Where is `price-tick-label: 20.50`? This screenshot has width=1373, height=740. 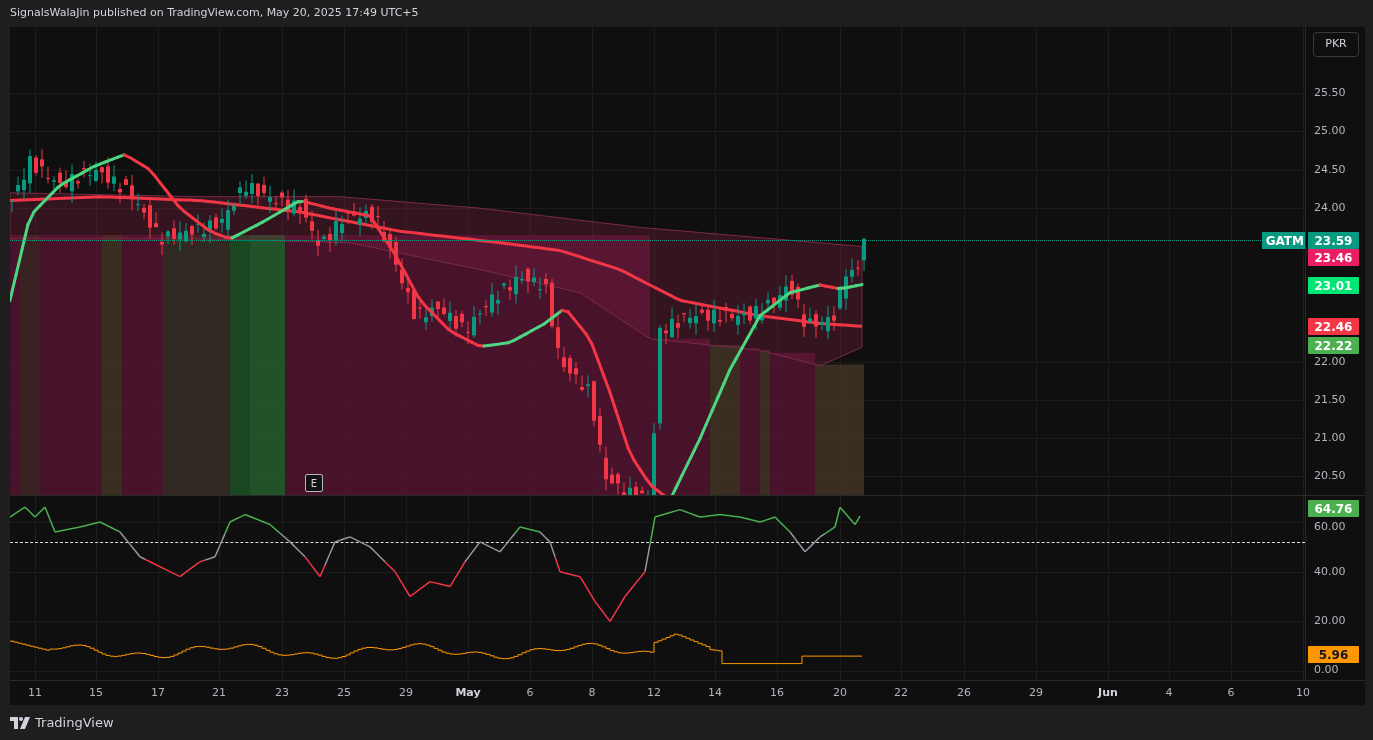 price-tick-label: 20.50 is located at coordinates (1330, 476).